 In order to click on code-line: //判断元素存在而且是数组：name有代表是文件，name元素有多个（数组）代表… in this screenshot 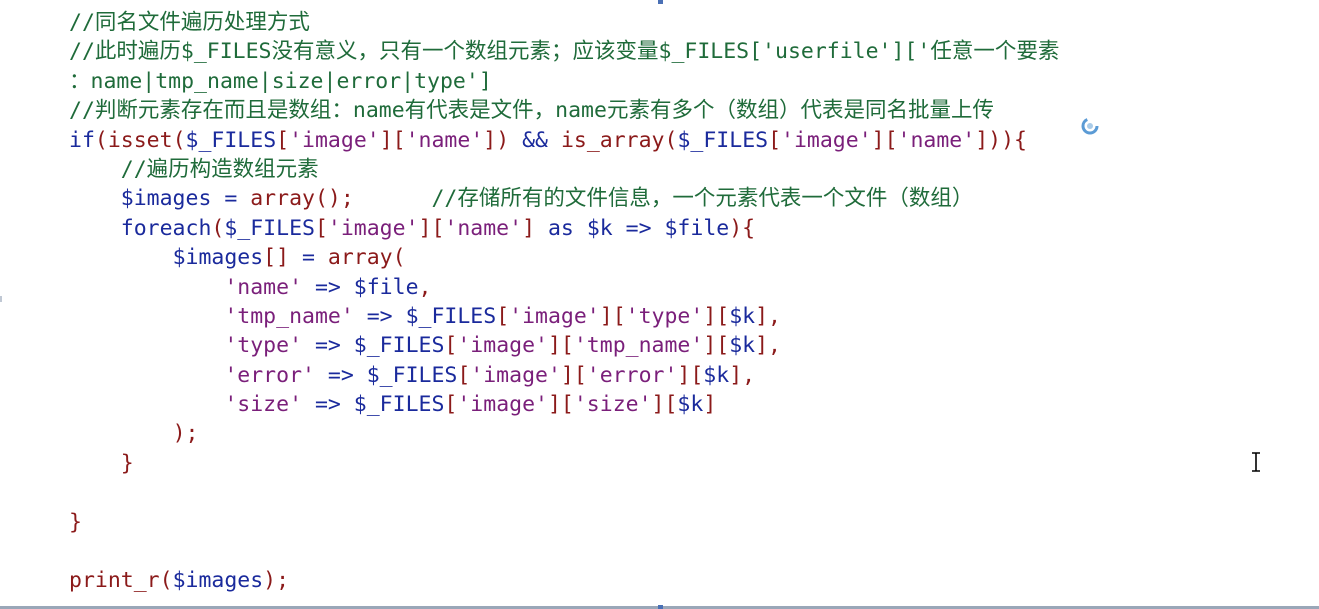, I will do `click(564, 110)`.